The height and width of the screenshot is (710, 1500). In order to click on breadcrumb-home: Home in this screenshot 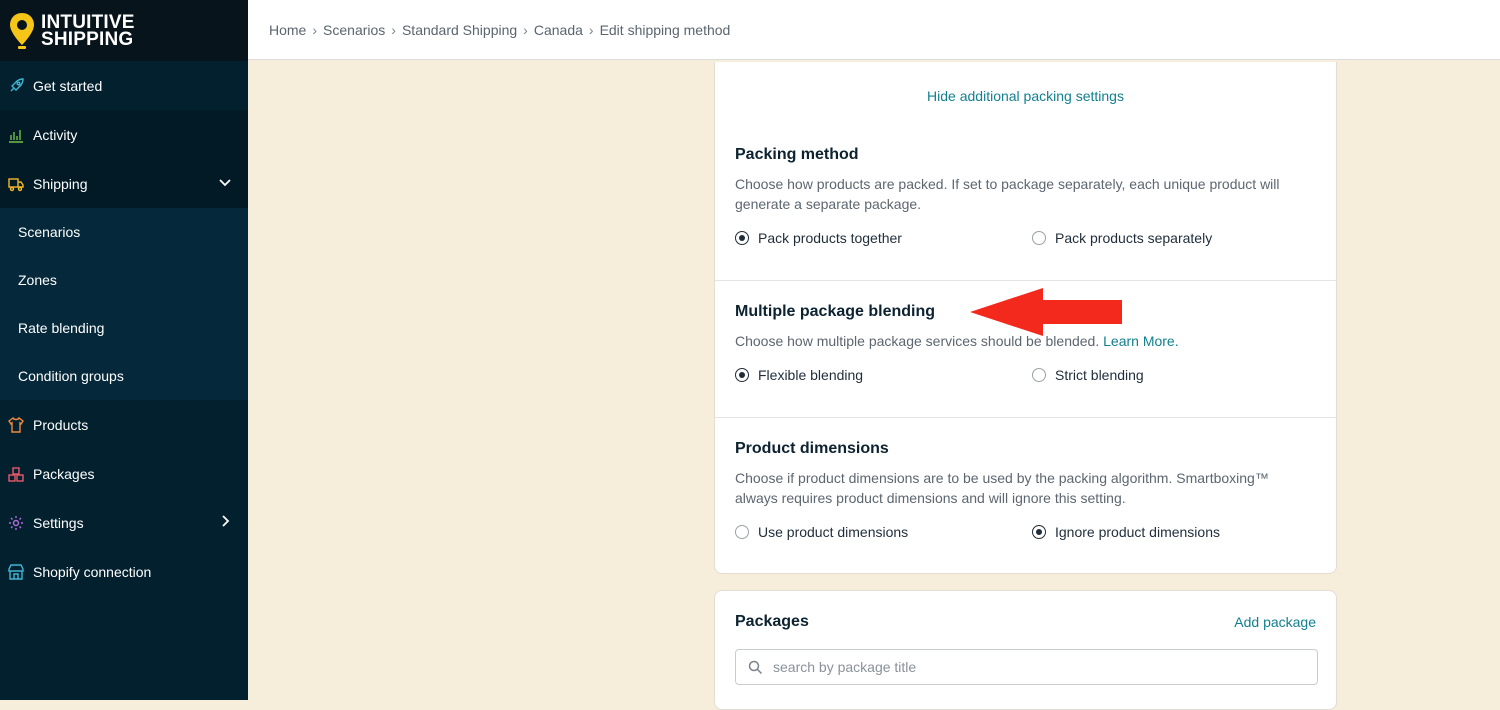, I will do `click(287, 30)`.